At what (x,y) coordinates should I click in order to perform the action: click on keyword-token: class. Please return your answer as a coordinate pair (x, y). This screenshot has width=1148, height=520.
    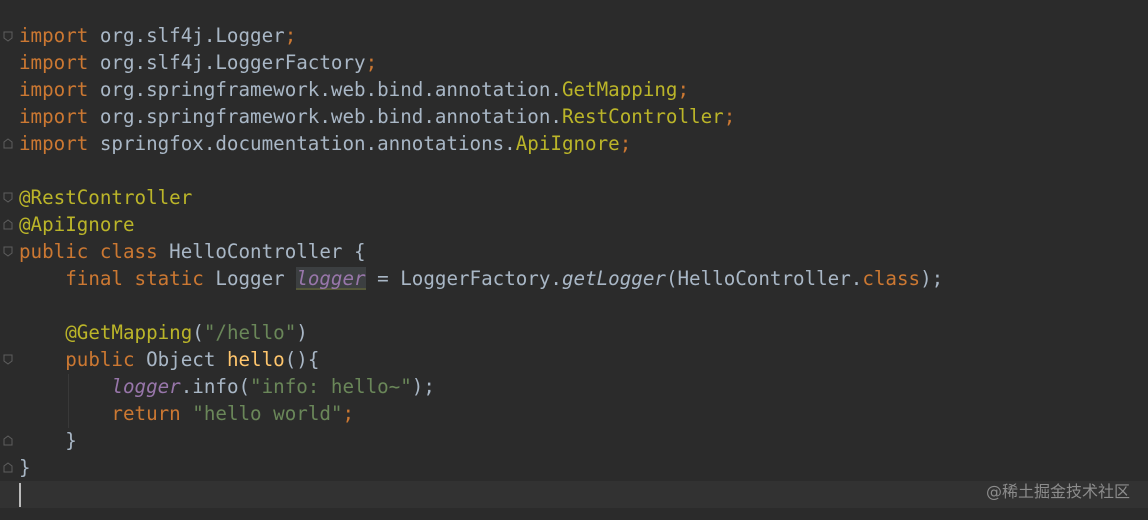
    Looking at the image, I should click on (891, 278).